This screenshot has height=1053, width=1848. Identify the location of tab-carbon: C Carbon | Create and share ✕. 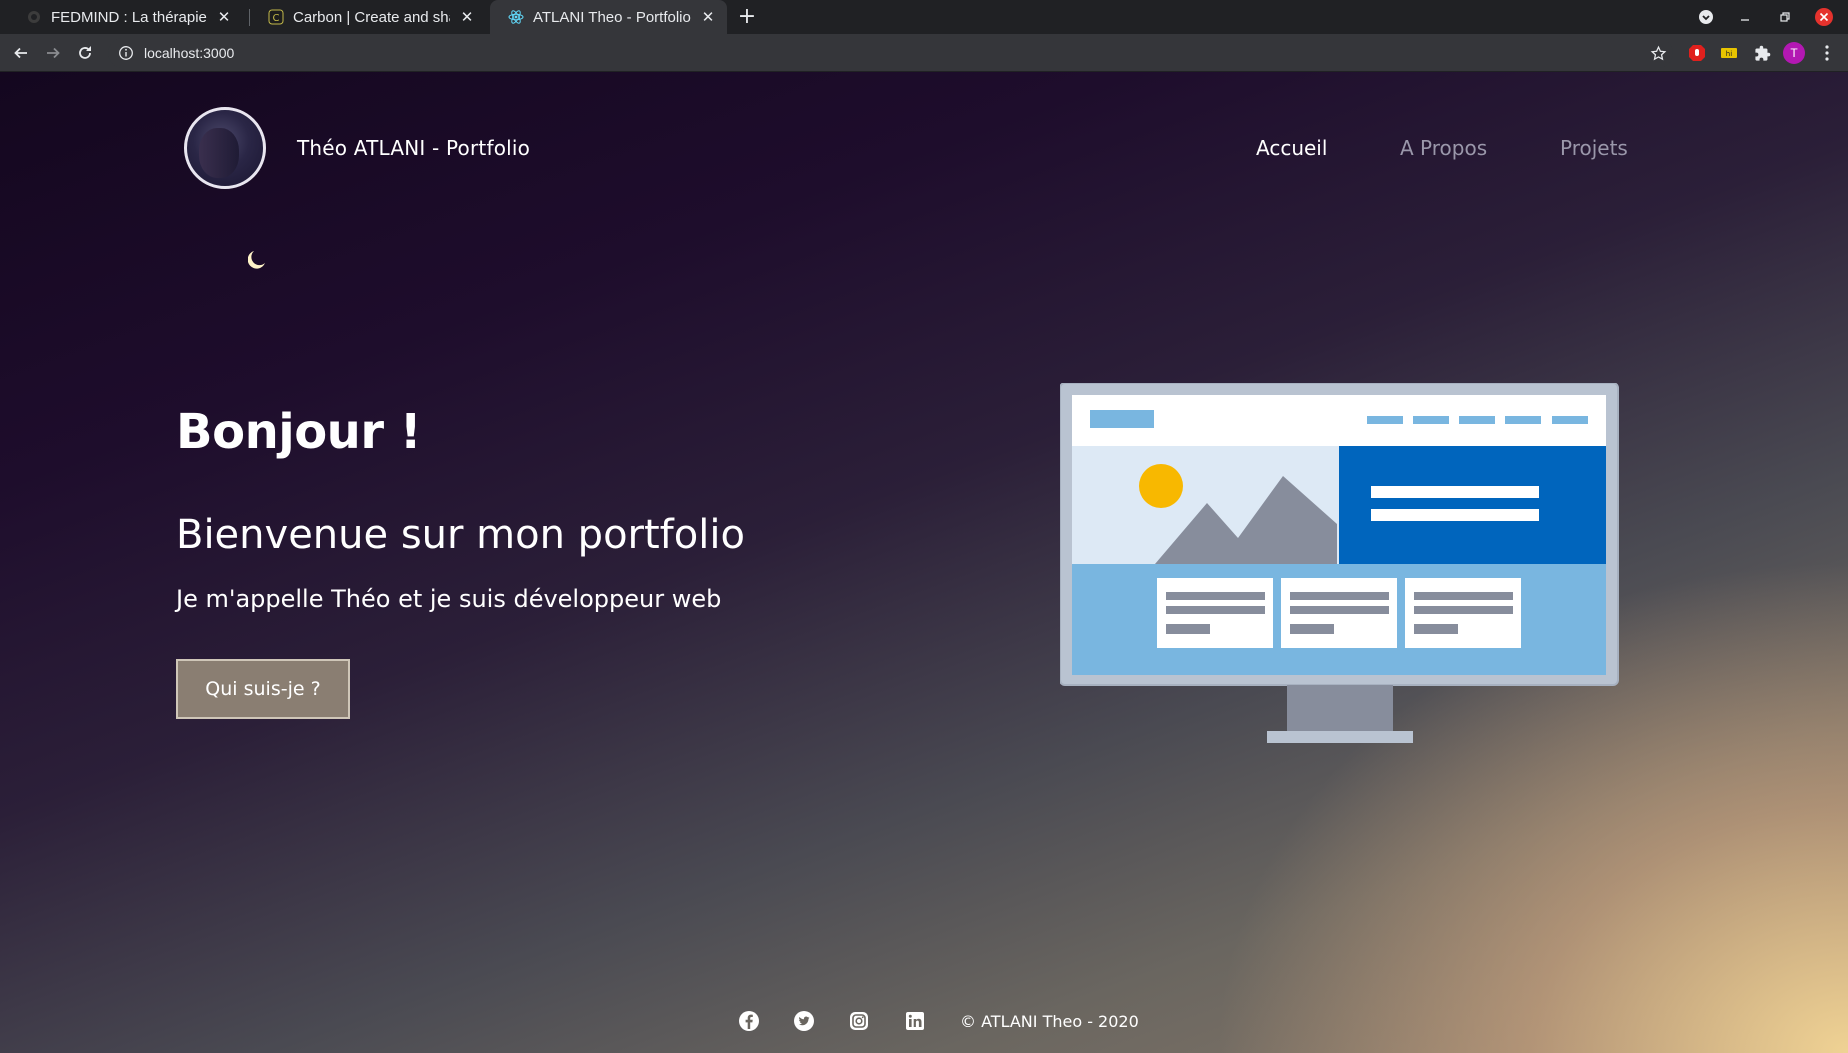
(368, 17).